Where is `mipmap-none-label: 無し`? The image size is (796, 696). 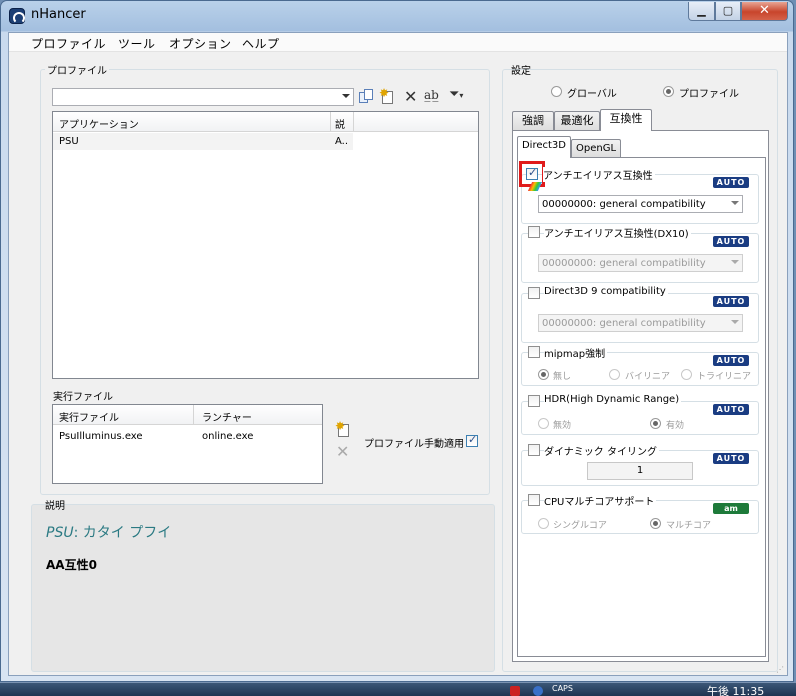
mipmap-none-label: 無し is located at coordinates (562, 377).